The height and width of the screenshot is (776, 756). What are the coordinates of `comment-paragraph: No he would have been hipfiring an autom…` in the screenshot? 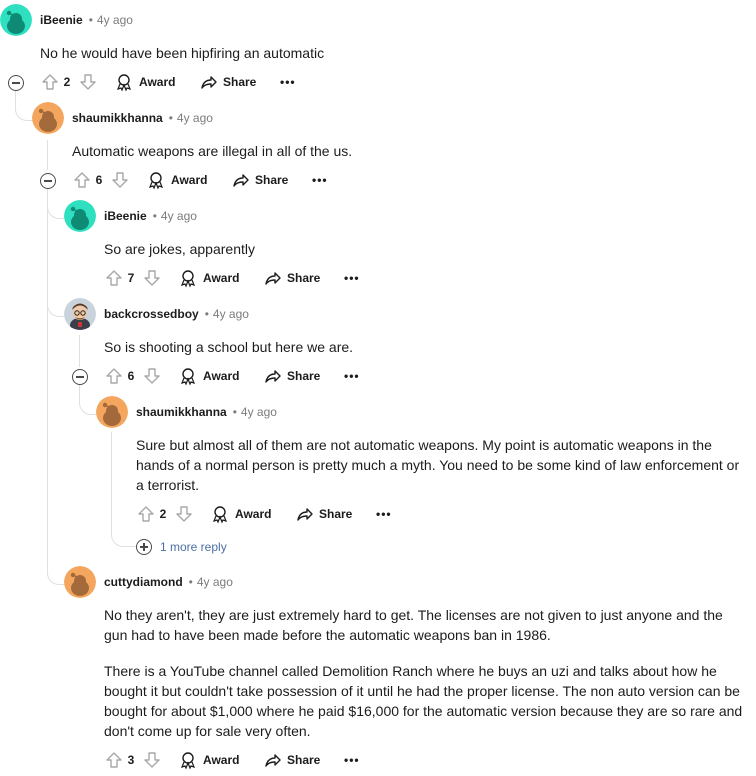 It's located at (182, 53).